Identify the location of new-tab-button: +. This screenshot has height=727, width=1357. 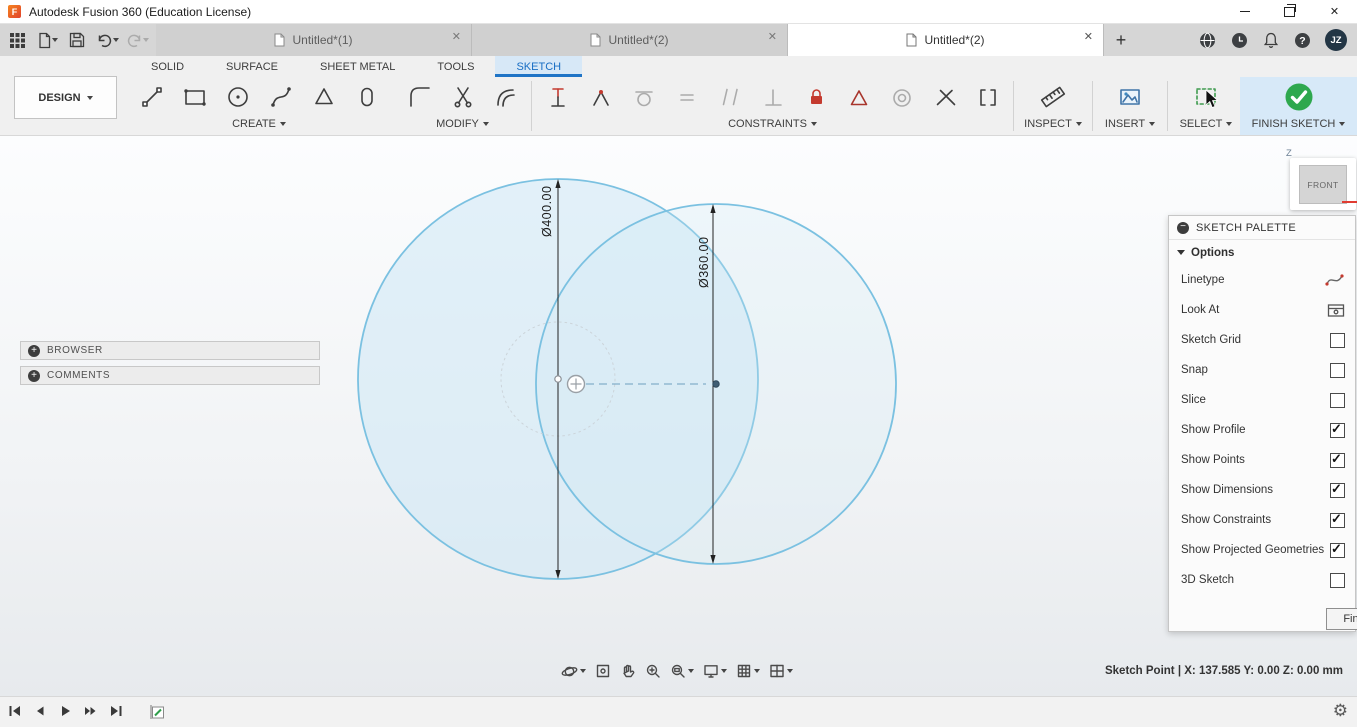
(1121, 40).